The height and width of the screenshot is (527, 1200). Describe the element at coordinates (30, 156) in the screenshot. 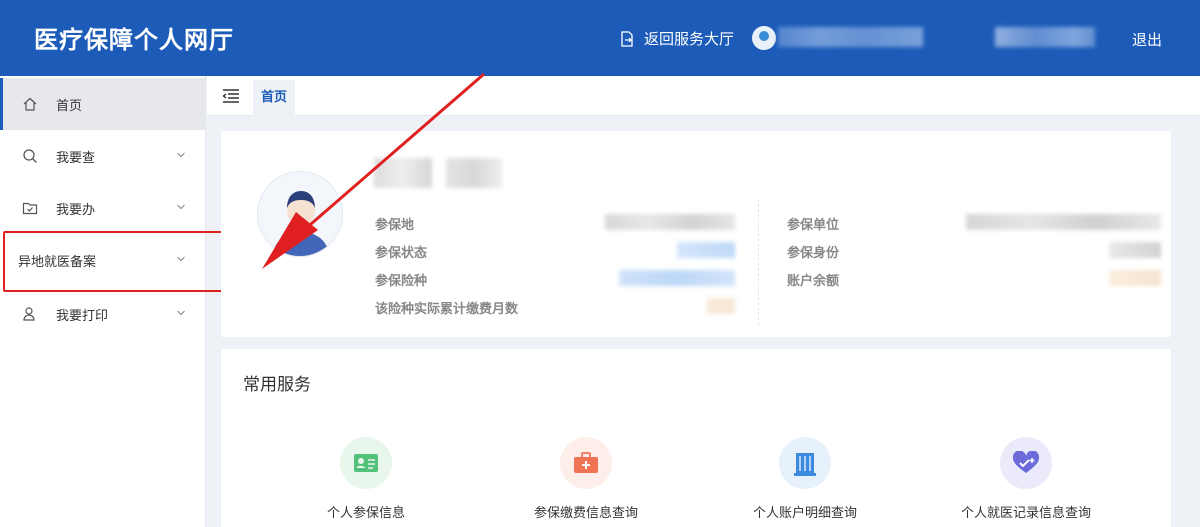

I see `search-icon` at that location.